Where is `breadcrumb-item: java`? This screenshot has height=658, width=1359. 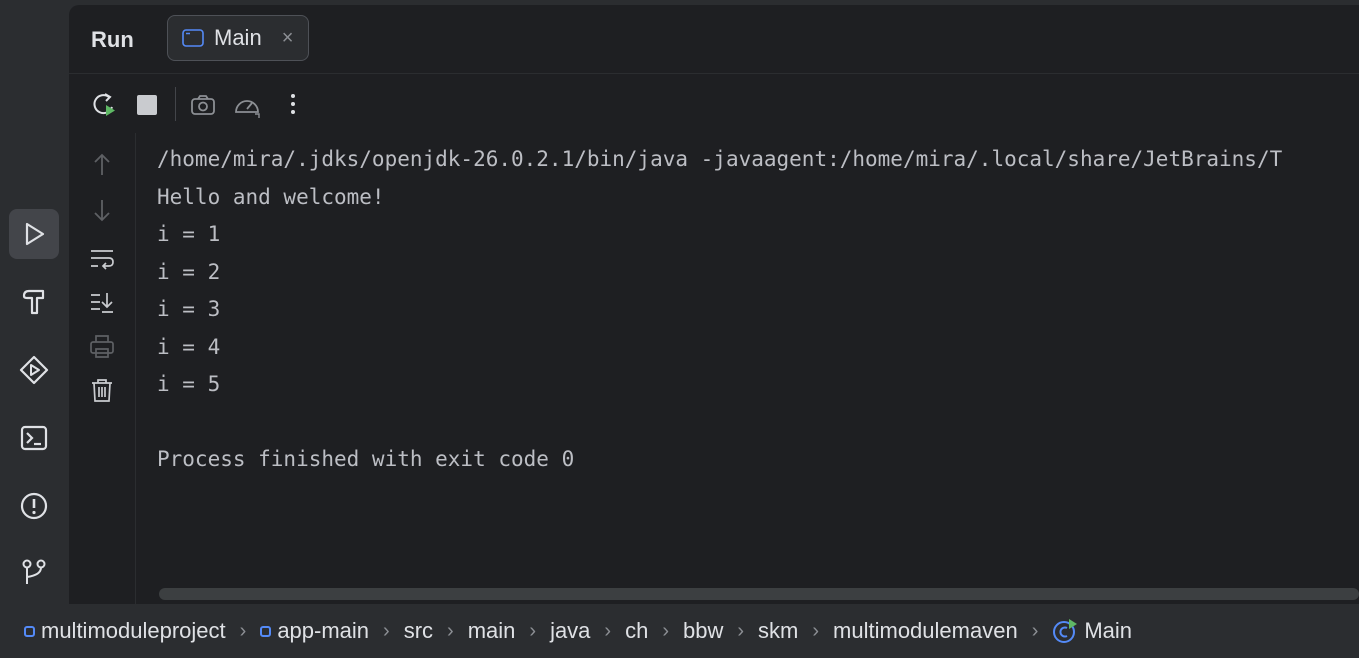 breadcrumb-item: java is located at coordinates (570, 631).